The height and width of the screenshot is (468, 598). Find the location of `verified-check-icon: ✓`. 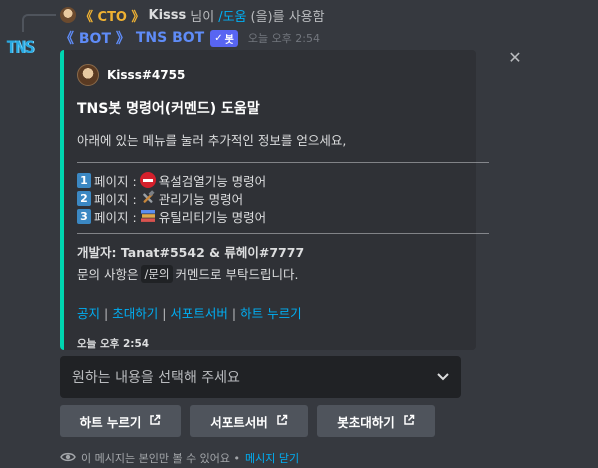

verified-check-icon: ✓ is located at coordinates (218, 38).